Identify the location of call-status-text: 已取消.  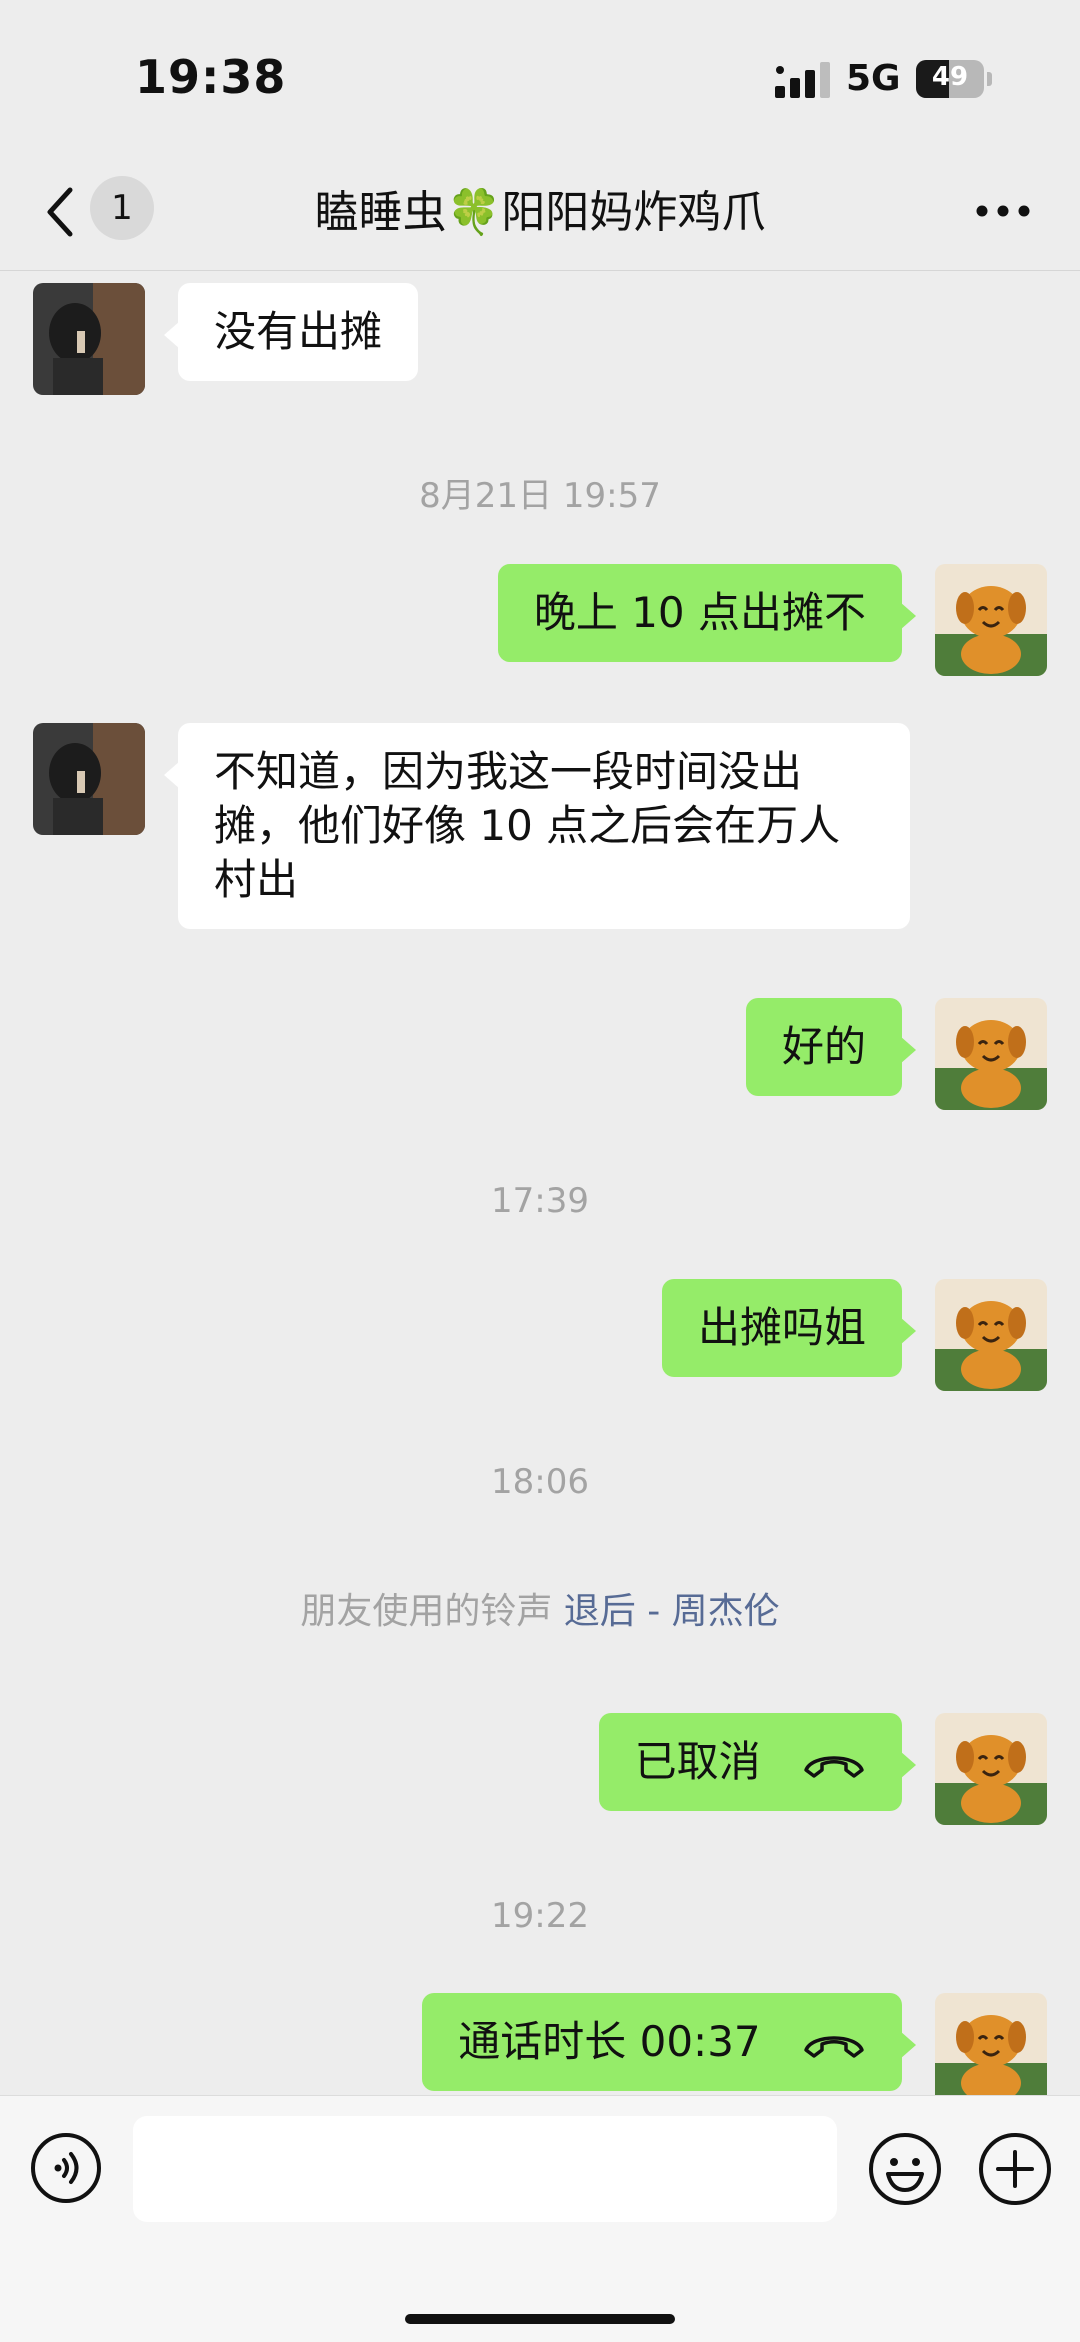
(697, 1761).